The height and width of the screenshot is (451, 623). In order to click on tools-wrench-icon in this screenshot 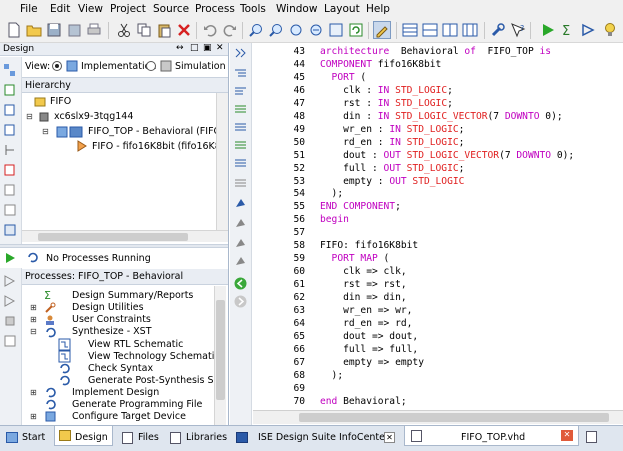, I will do `click(498, 30)`.